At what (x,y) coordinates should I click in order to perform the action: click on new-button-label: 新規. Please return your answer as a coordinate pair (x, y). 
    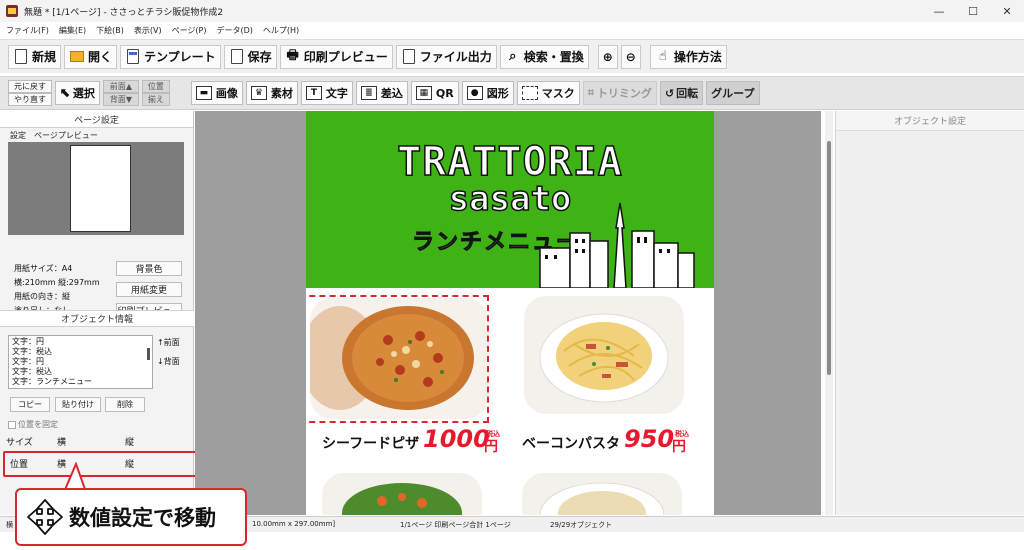
    Looking at the image, I should click on (44, 57).